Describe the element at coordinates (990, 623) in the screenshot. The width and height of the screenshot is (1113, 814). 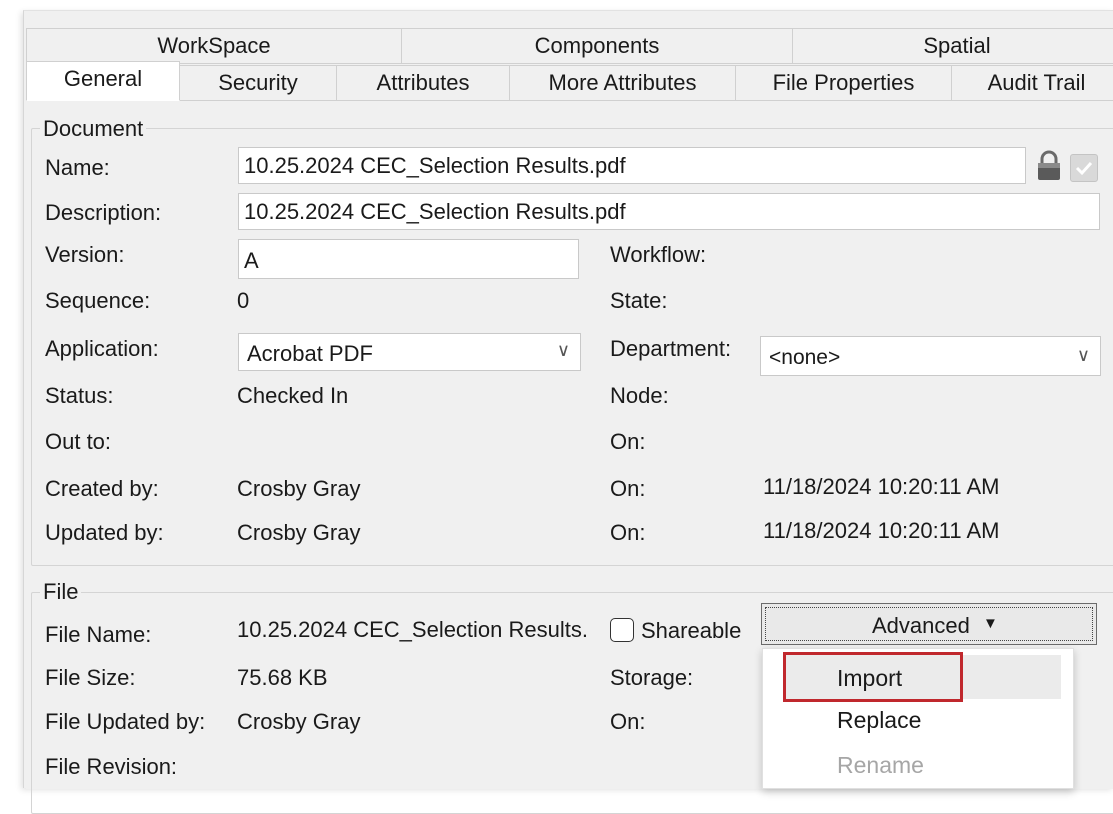
I see `dropdown-arrow-icon: ▼` at that location.